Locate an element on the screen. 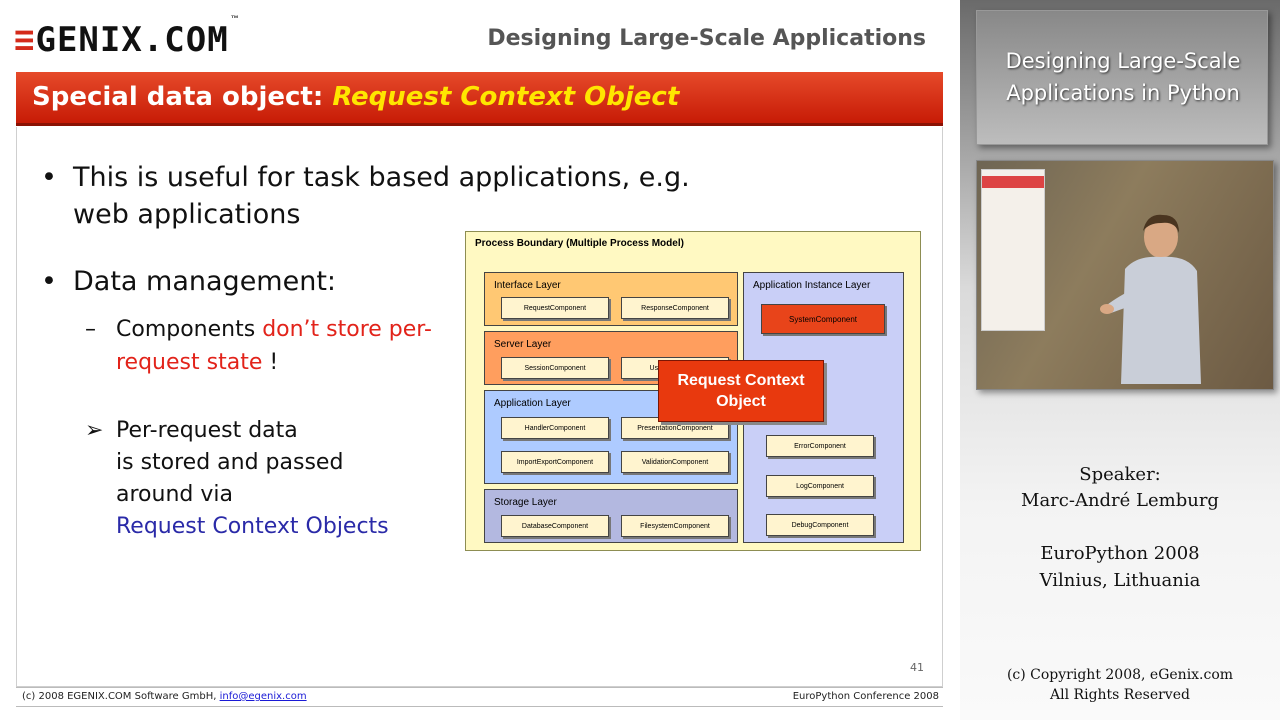 The image size is (1280, 720). layer-label: Interface Layer is located at coordinates (527, 285).